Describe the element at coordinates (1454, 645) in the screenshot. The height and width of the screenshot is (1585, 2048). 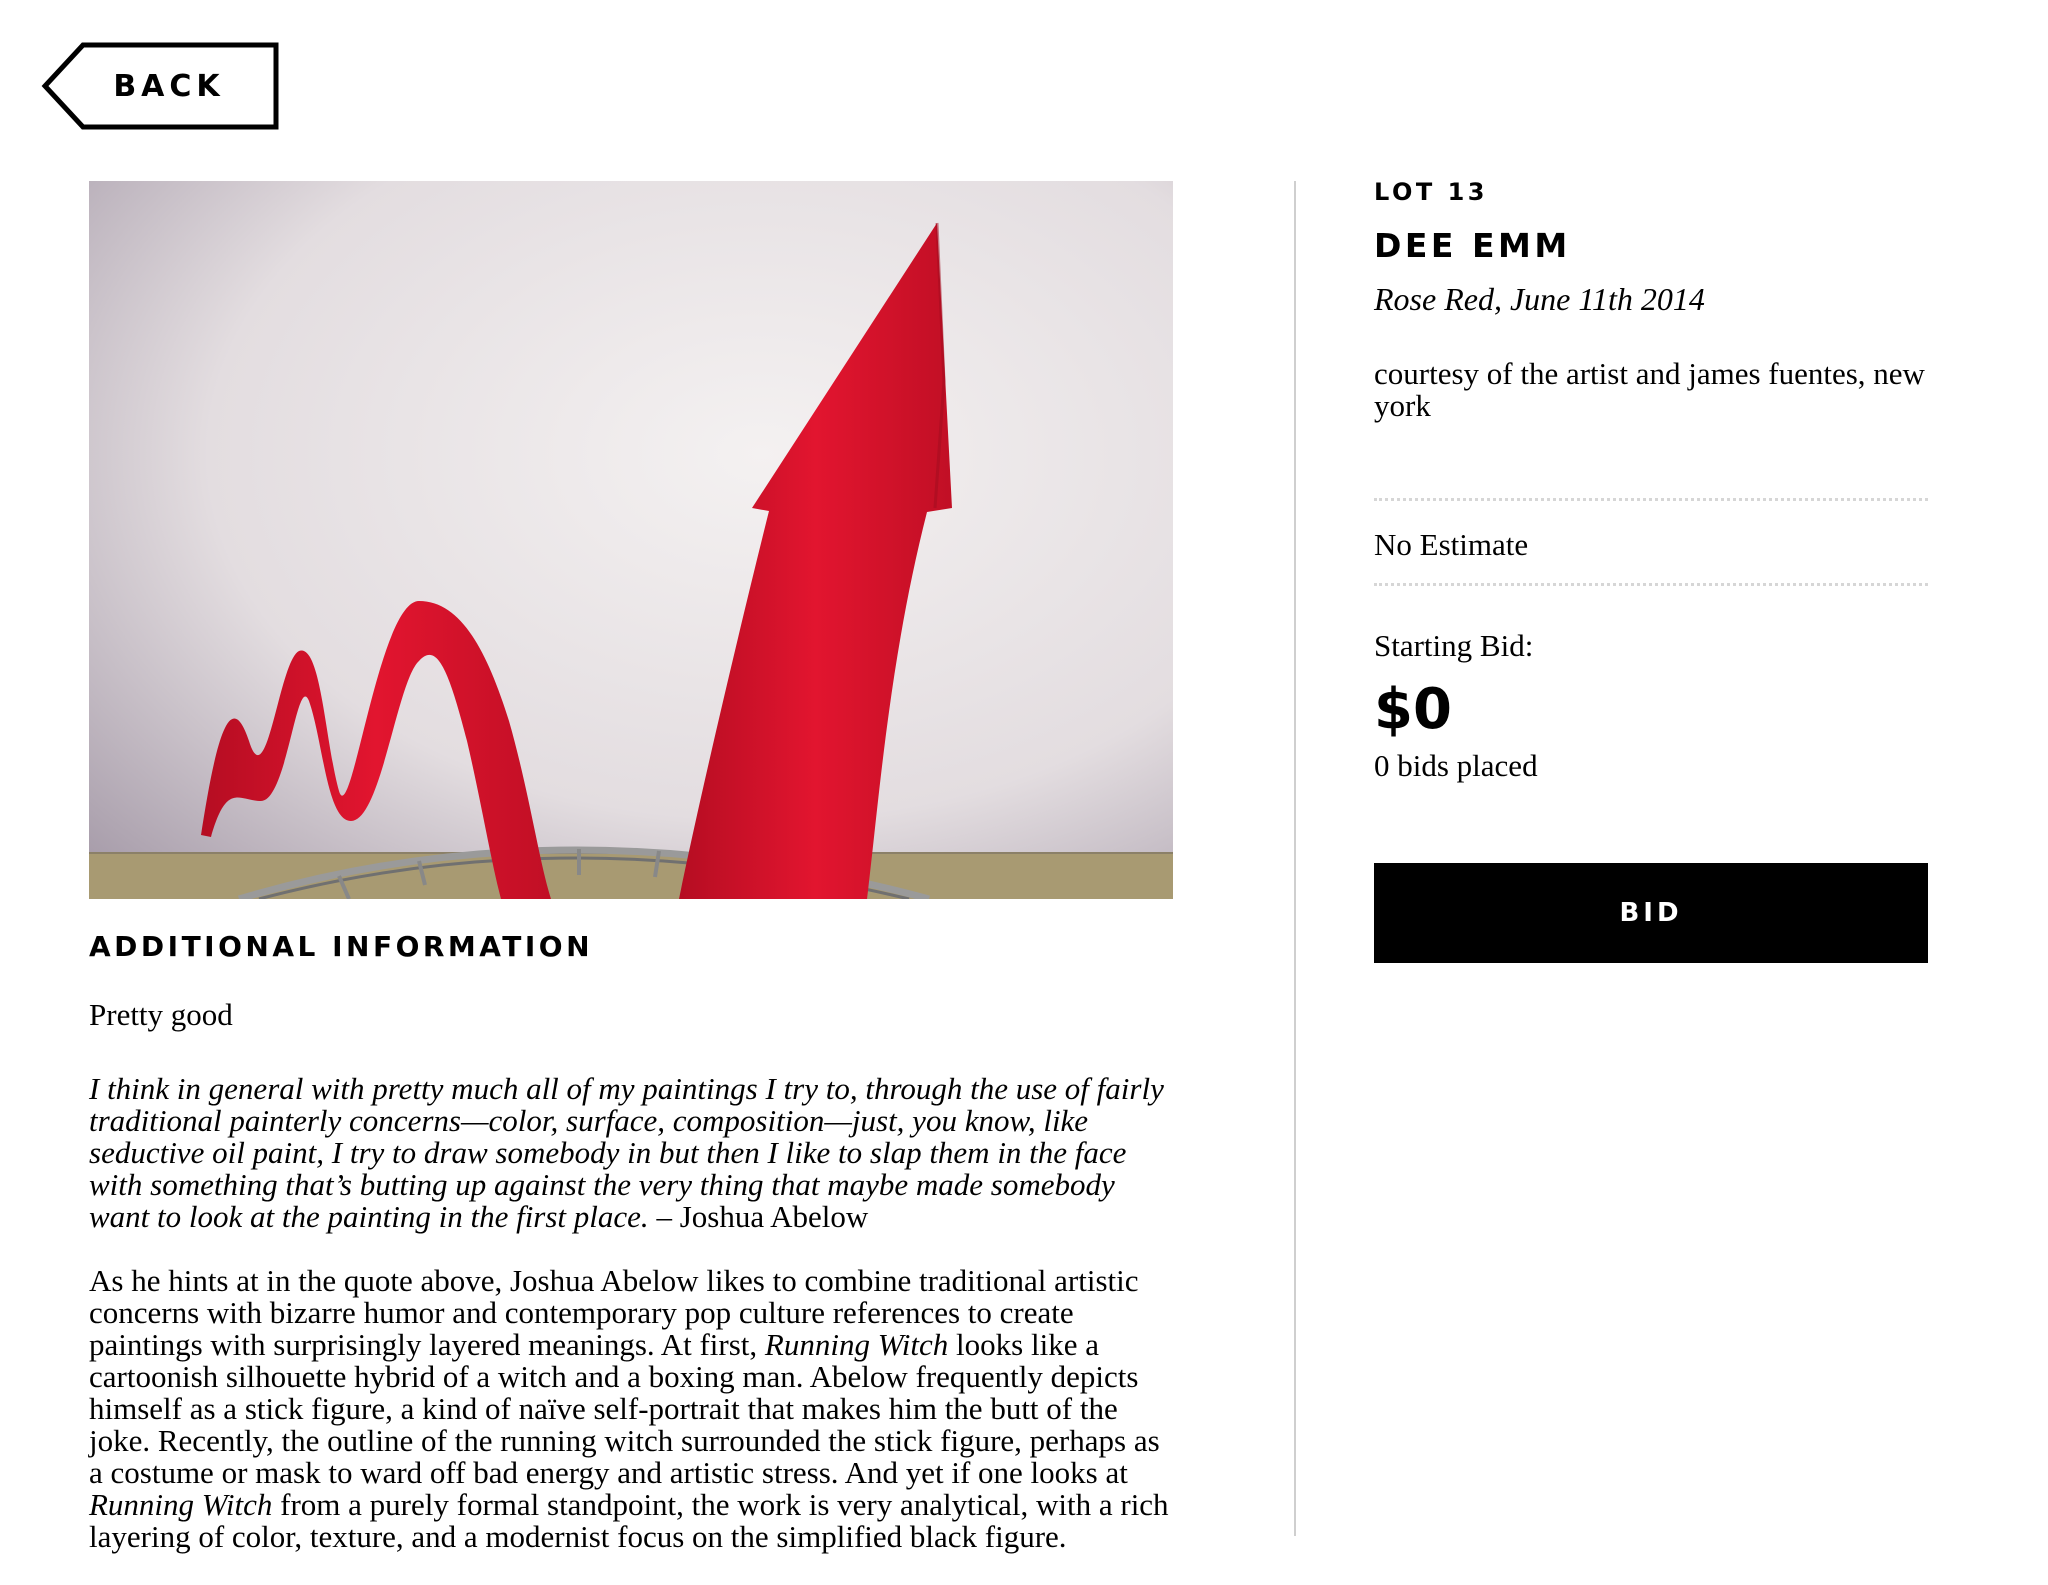
I see `starting-bid-label: Starting Bid:` at that location.